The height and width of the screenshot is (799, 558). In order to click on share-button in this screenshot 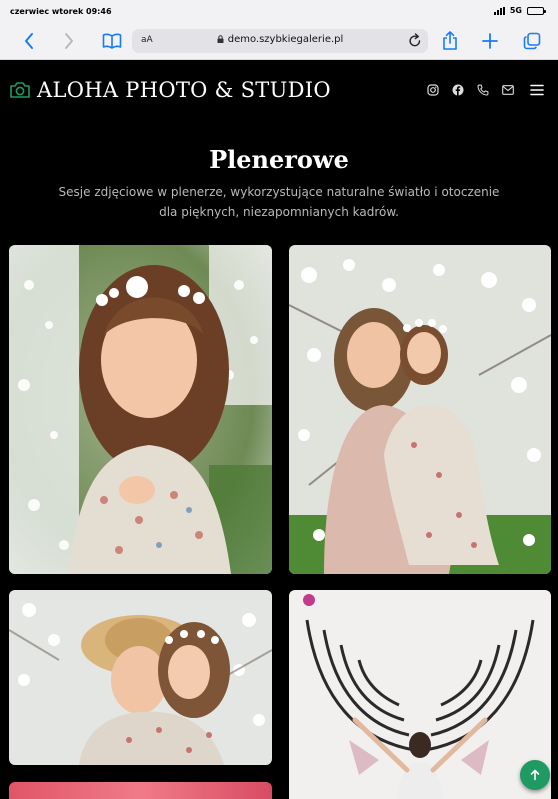, I will do `click(450, 41)`.